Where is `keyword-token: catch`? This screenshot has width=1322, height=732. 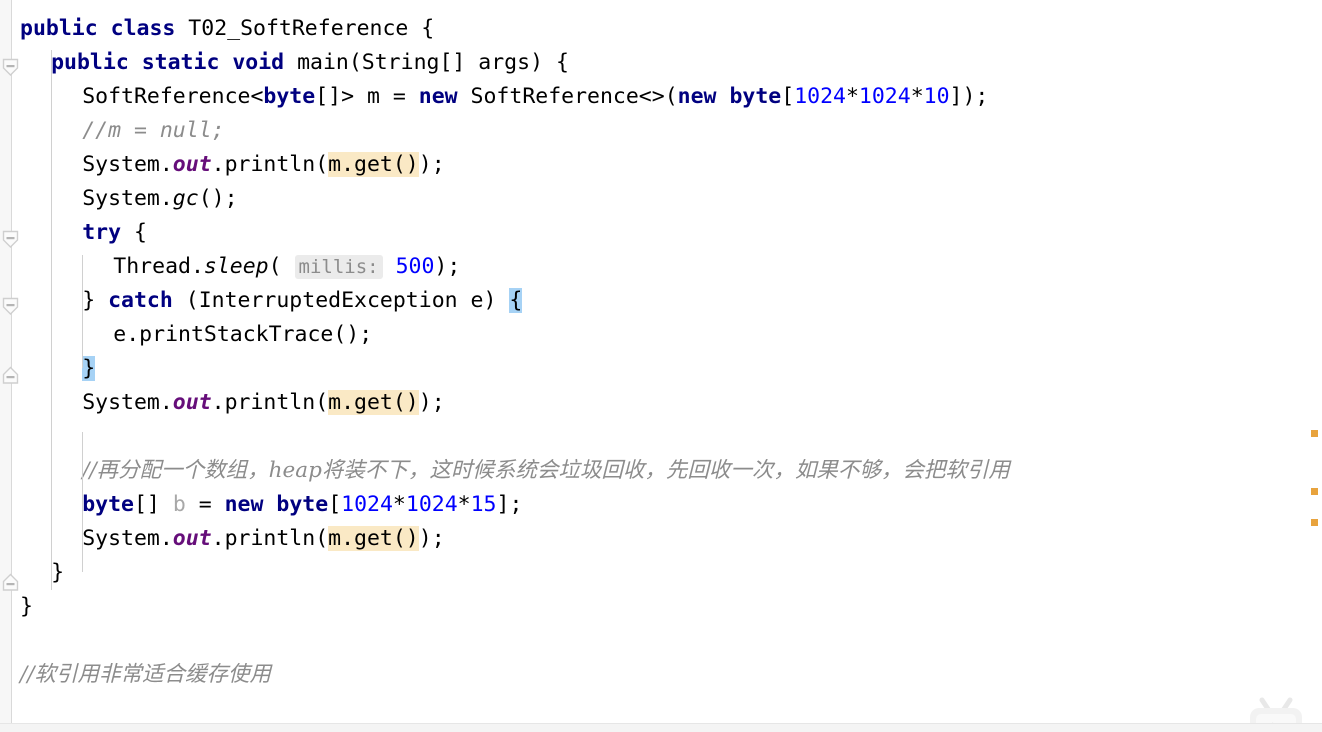
keyword-token: catch is located at coordinates (140, 300).